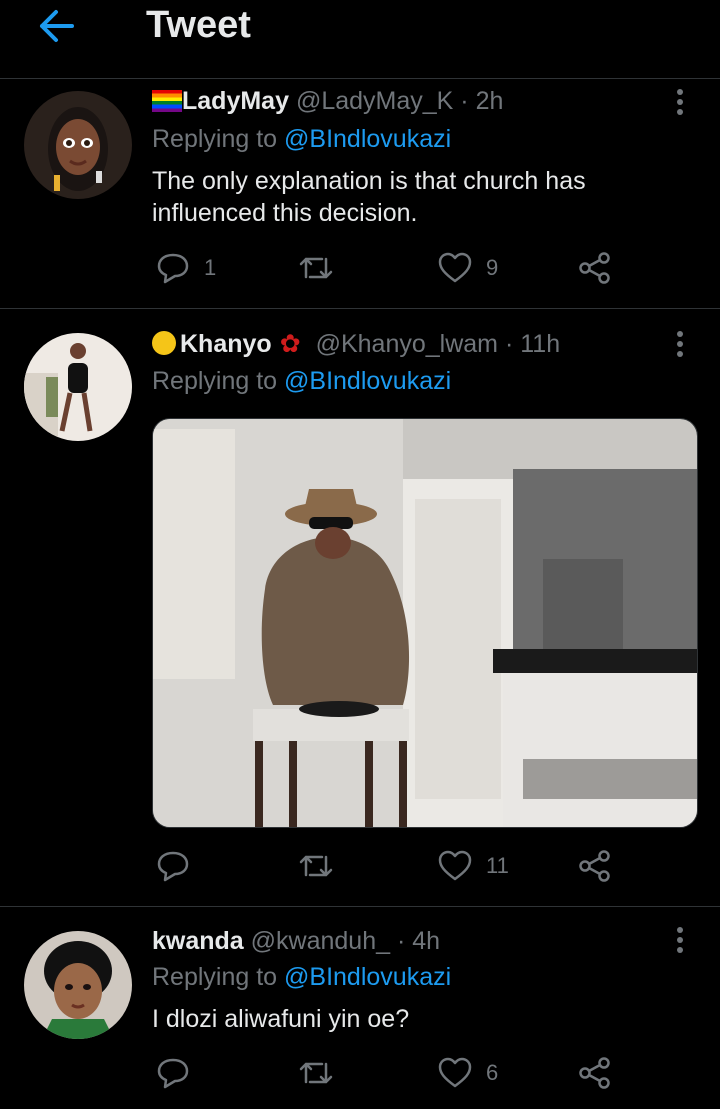  Describe the element at coordinates (167, 101) in the screenshot. I see `rainbow-flag-icon` at that location.